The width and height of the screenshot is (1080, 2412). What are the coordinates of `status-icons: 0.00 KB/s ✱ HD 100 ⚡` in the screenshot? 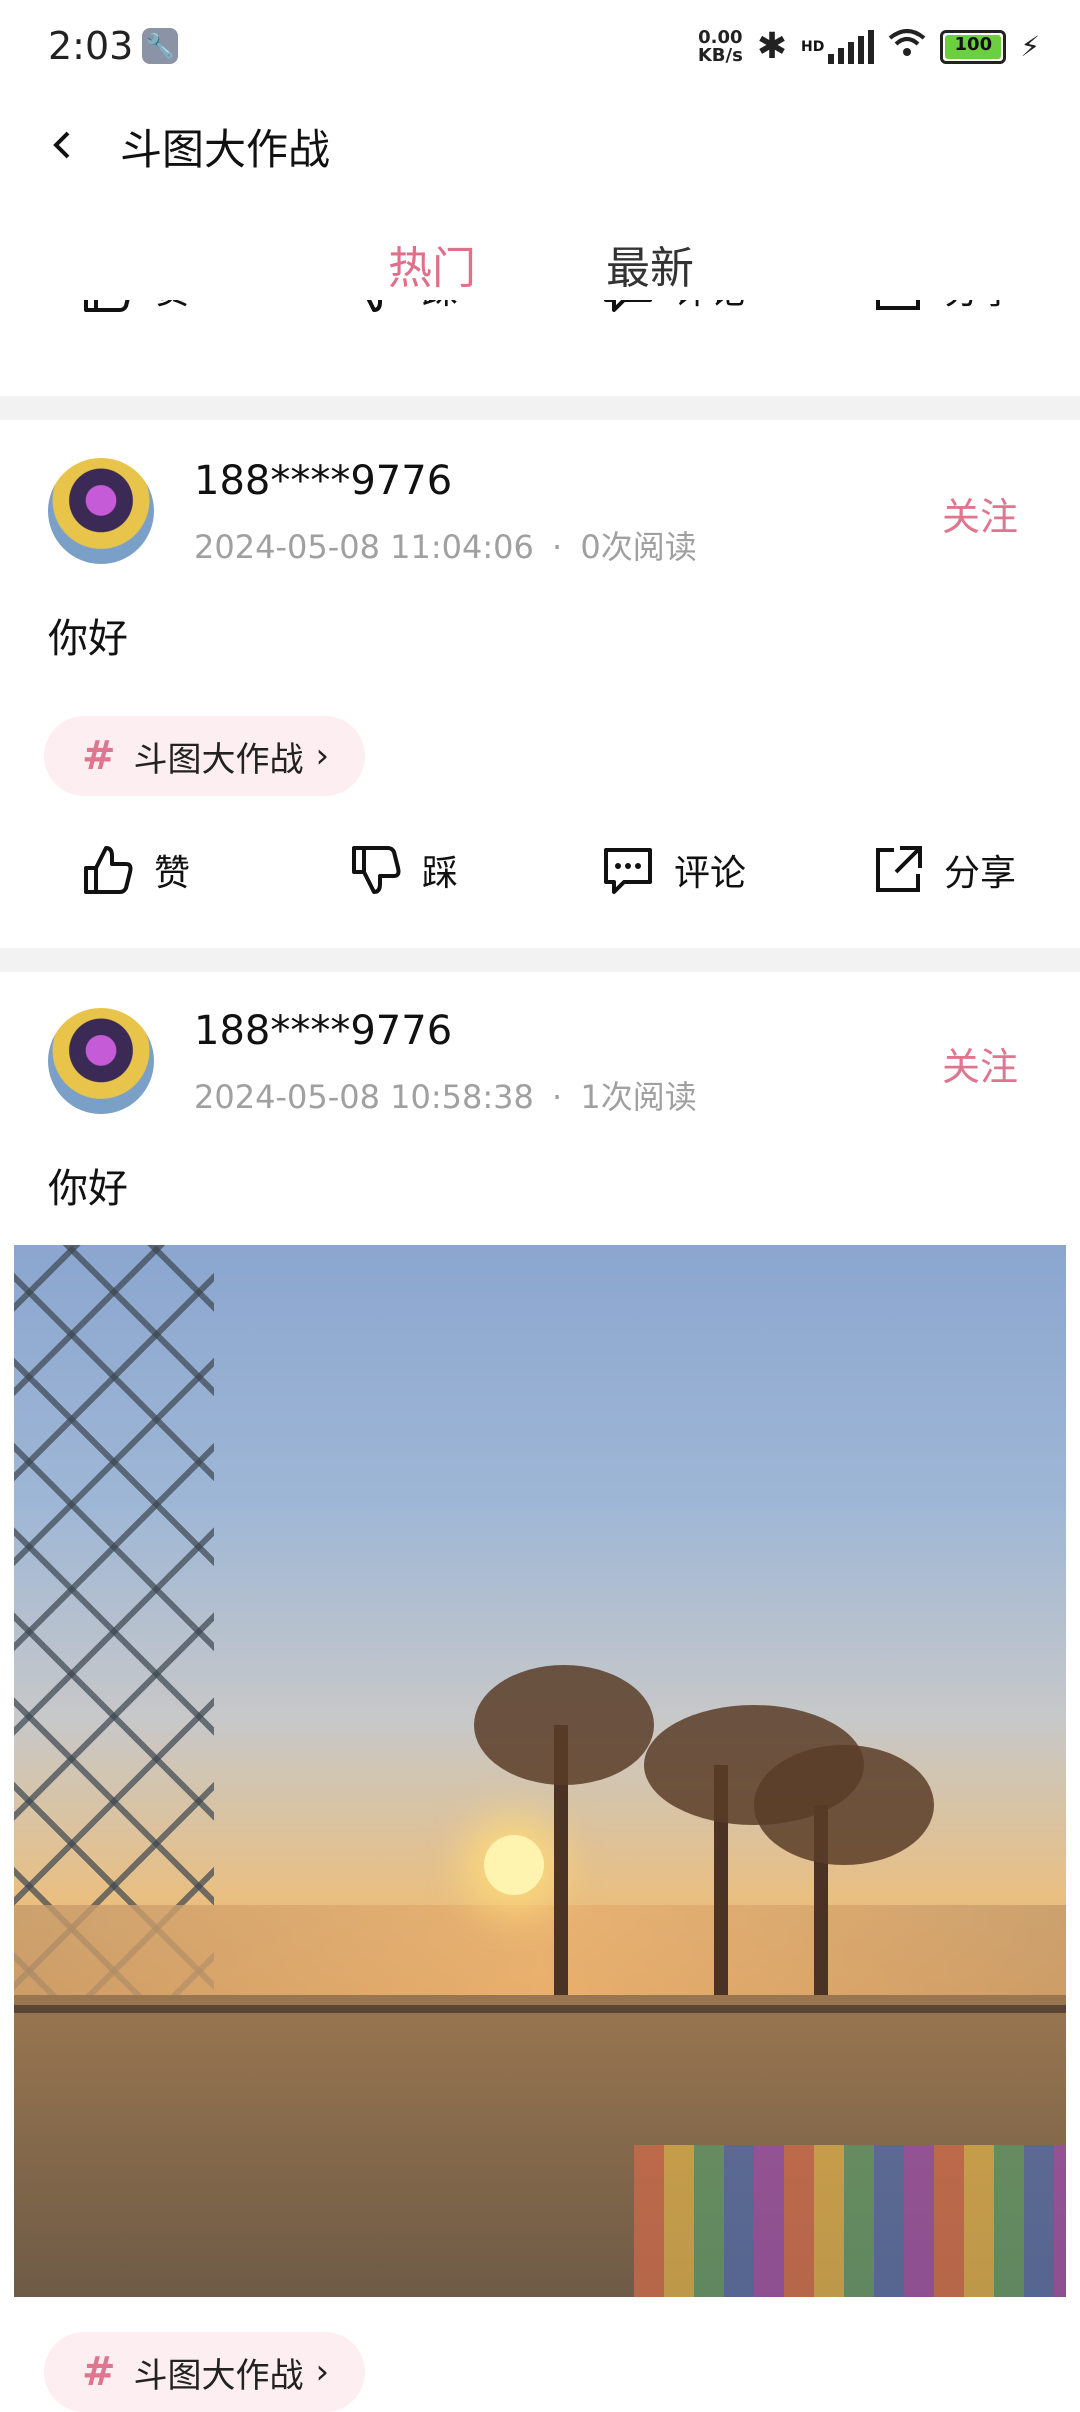 It's located at (869, 46).